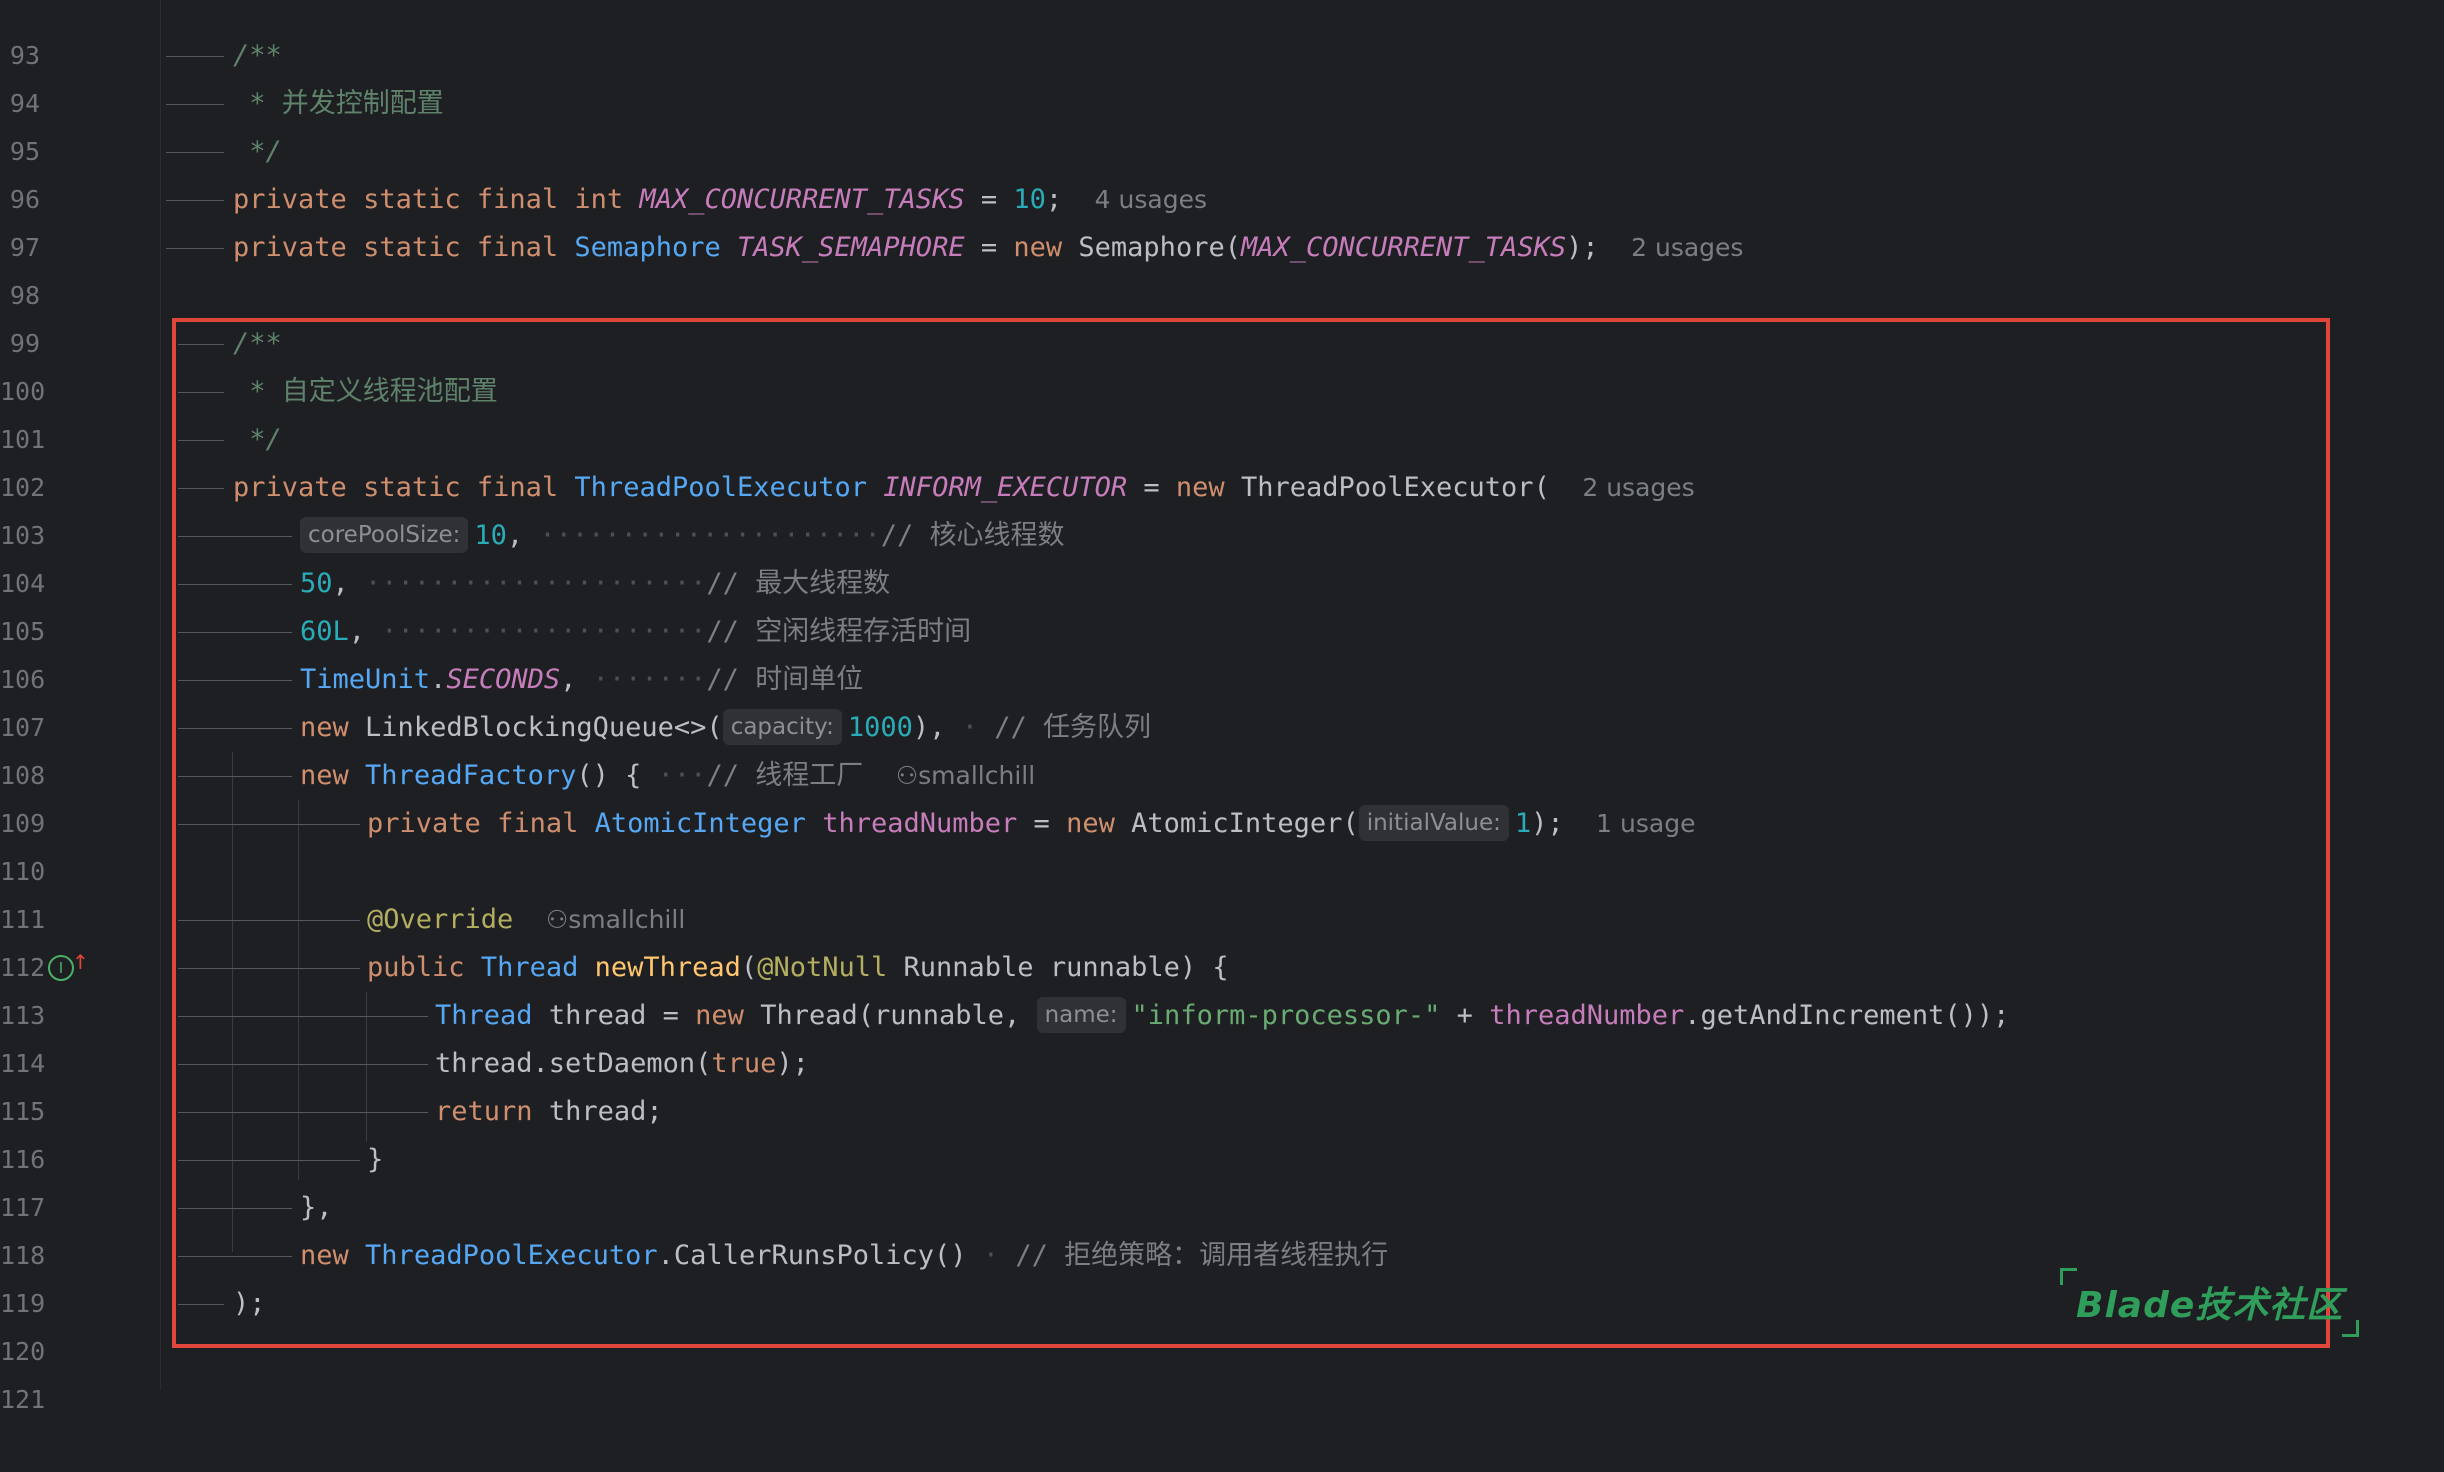 The width and height of the screenshot is (2444, 1472). I want to click on doc-comment-text: 并发控制配置, so click(362, 103).